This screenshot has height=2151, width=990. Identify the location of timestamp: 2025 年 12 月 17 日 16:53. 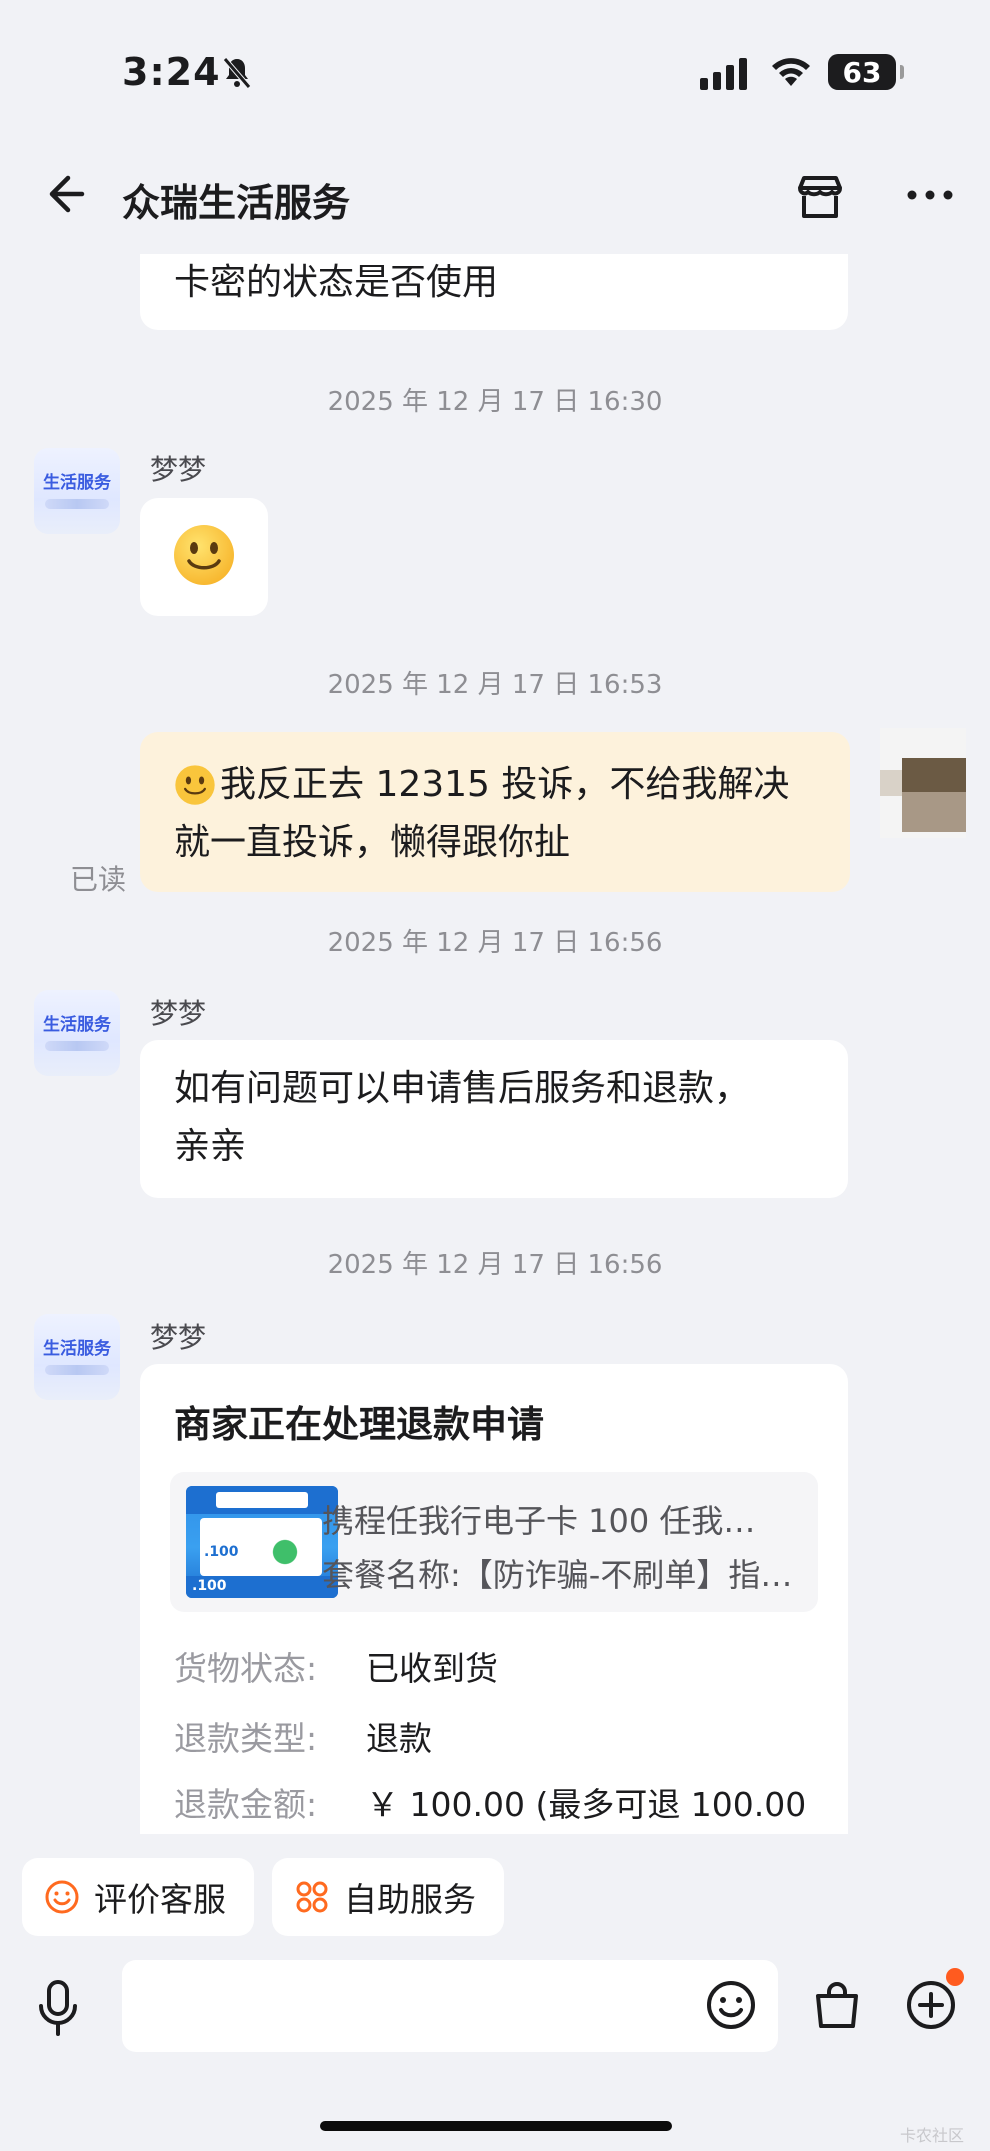
(495, 685).